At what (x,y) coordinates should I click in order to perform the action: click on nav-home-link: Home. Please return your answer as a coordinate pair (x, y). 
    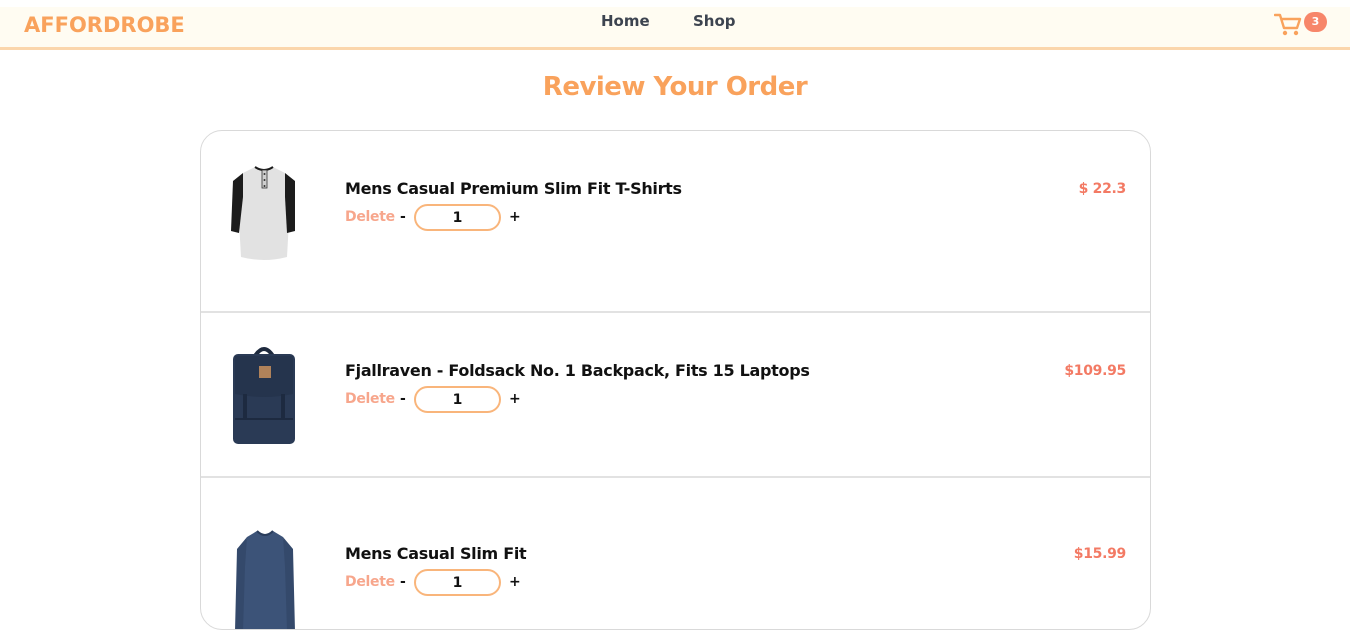
    Looking at the image, I should click on (625, 21).